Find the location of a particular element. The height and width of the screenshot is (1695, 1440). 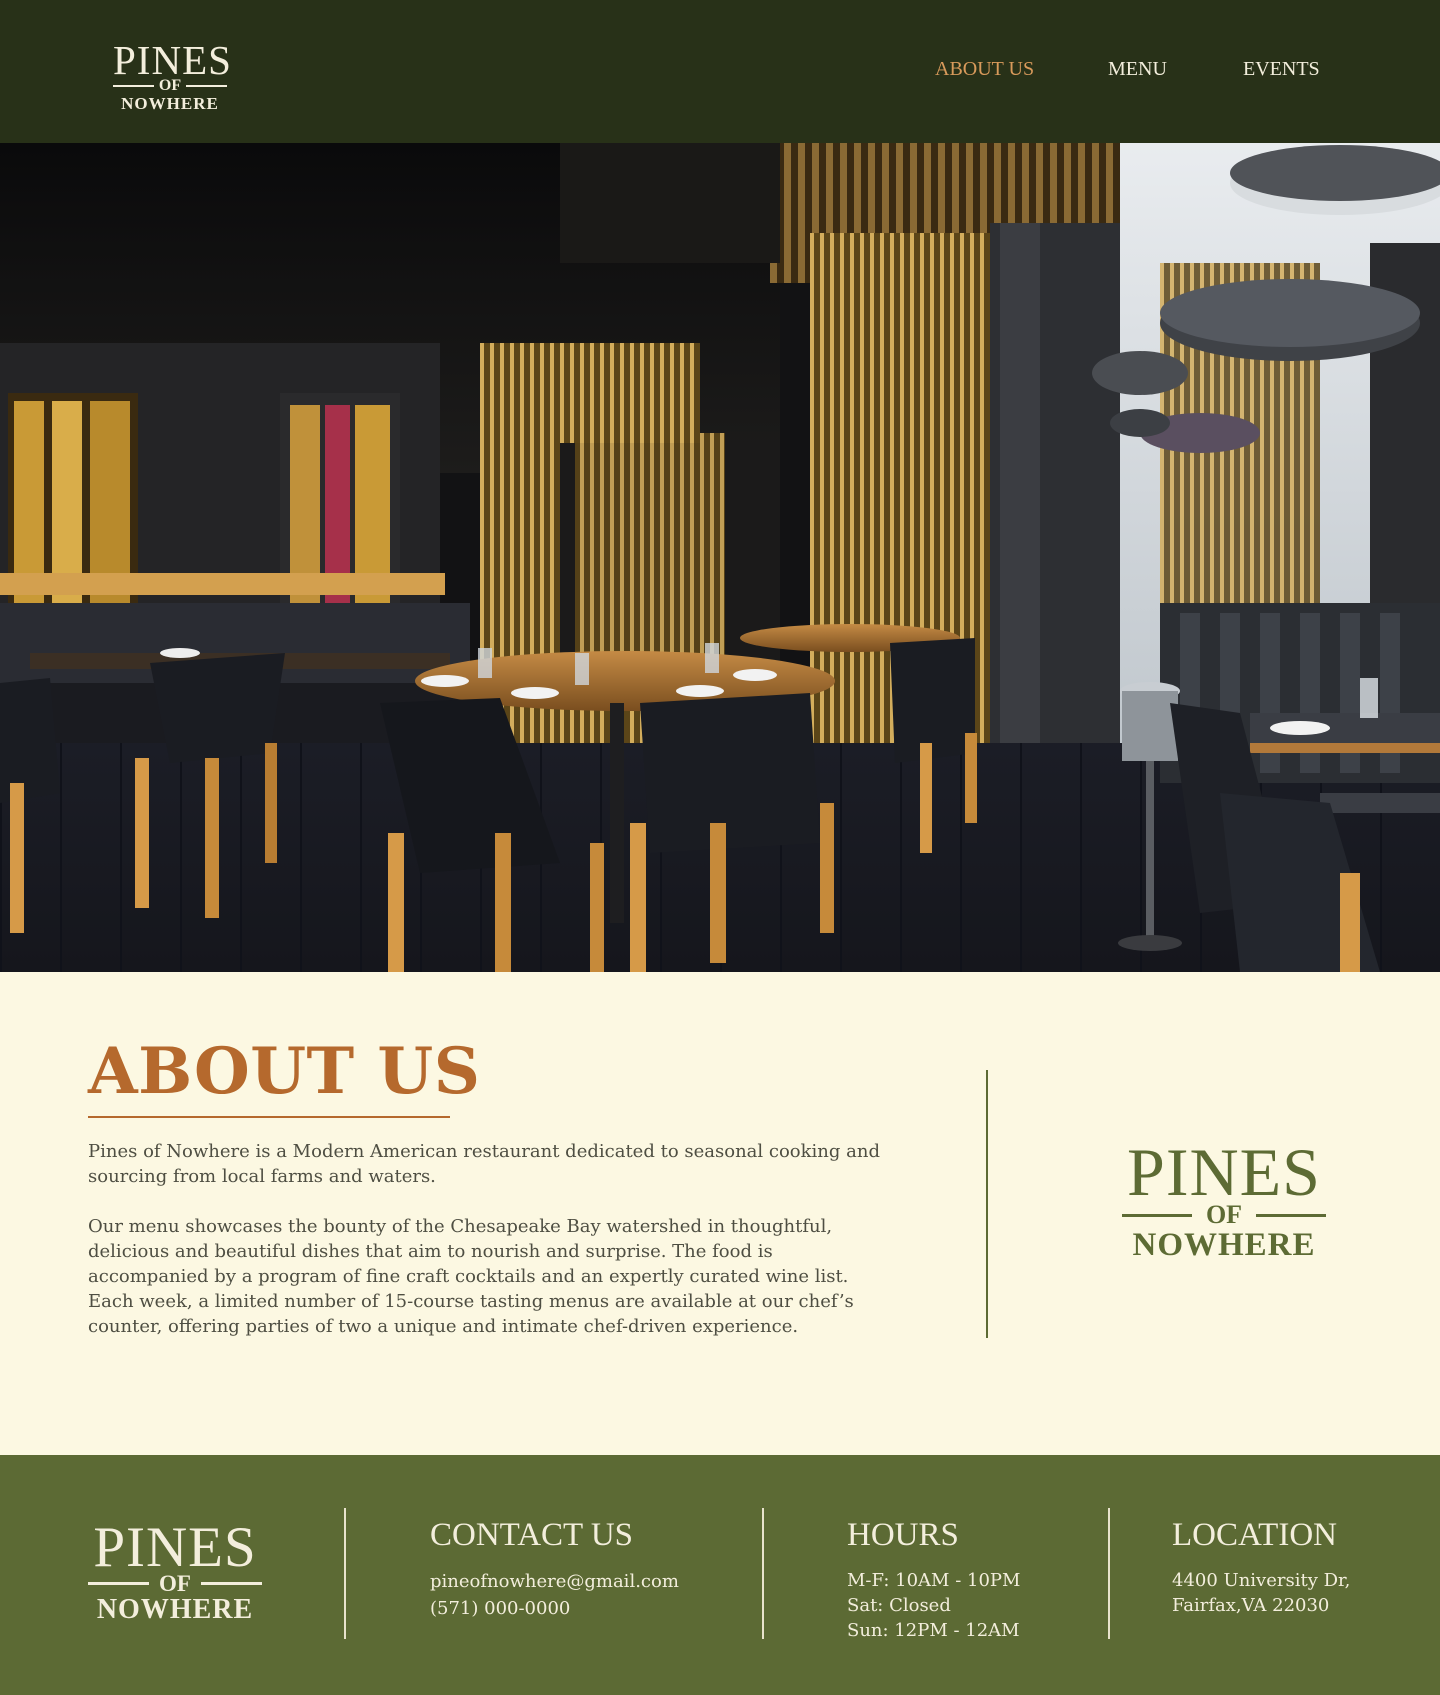

about-title-underline is located at coordinates (269, 1117).